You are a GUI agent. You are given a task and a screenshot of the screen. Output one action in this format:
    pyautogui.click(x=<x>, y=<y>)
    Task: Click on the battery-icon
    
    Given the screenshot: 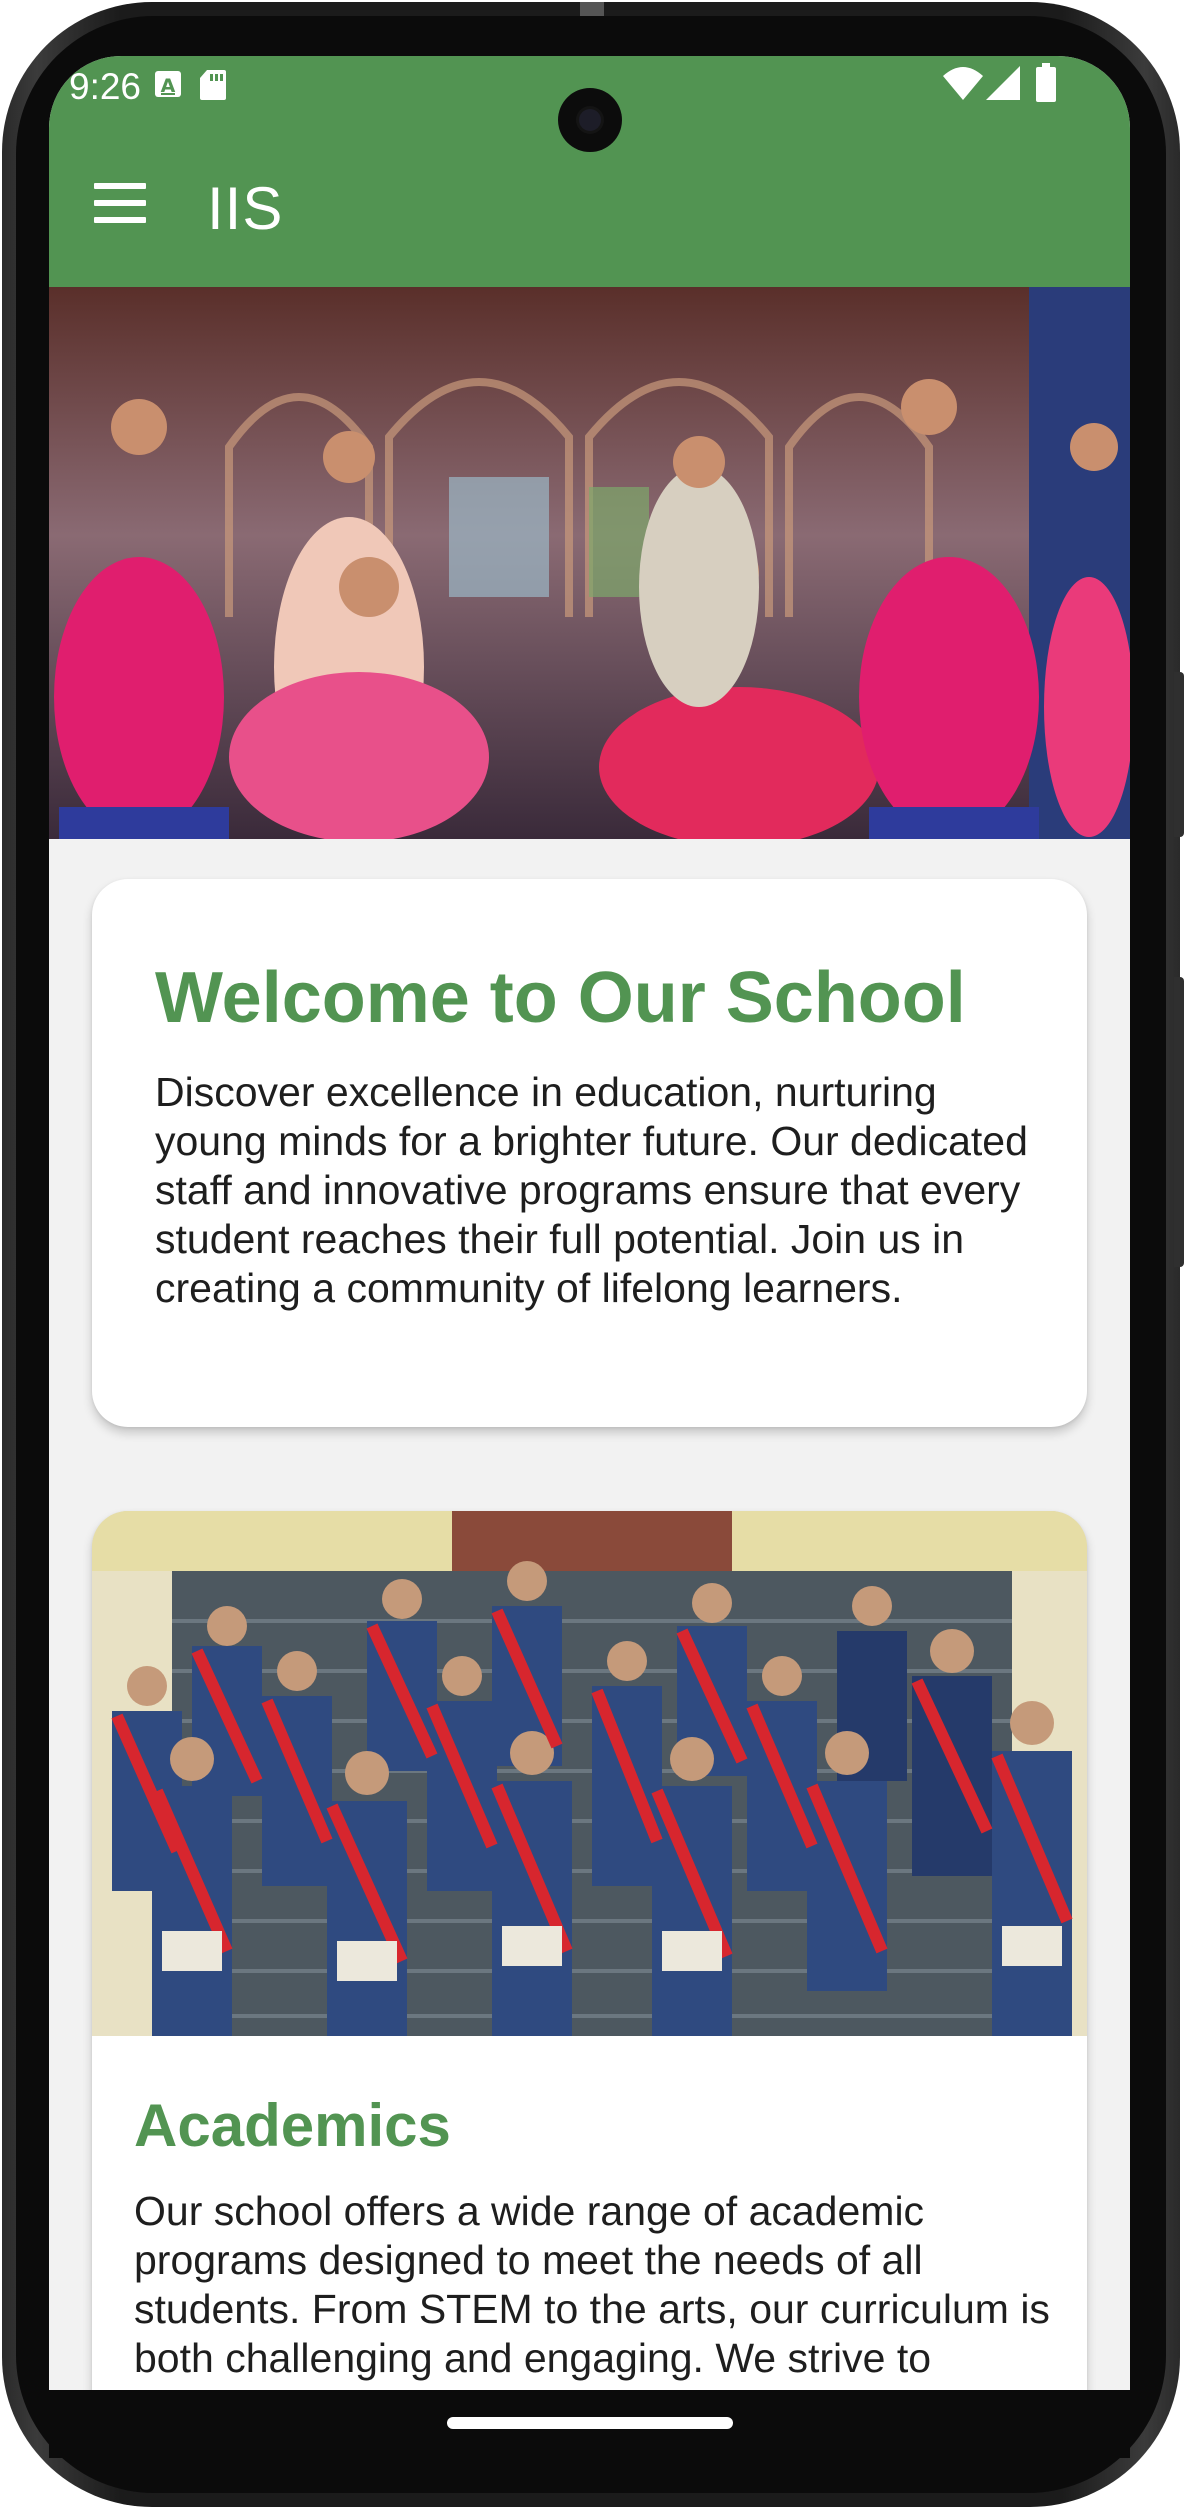 What is the action you would take?
    pyautogui.click(x=1046, y=82)
    